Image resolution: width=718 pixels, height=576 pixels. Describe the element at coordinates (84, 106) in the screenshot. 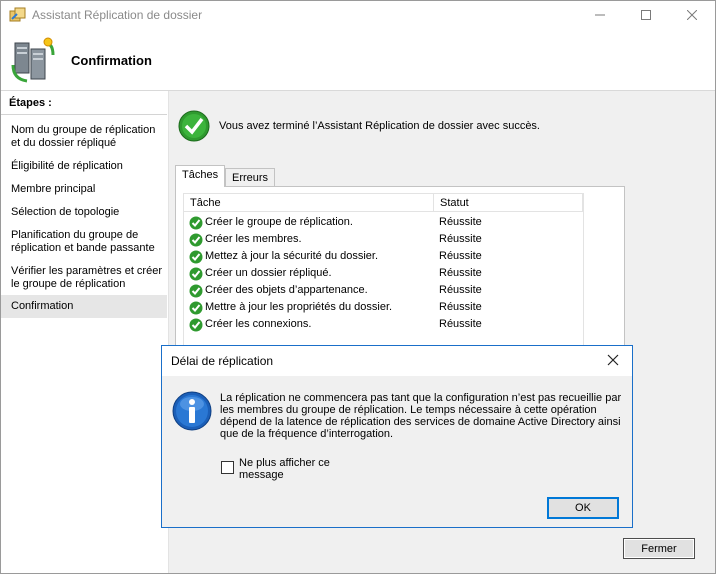

I see `steps-title: Étapes :` at that location.